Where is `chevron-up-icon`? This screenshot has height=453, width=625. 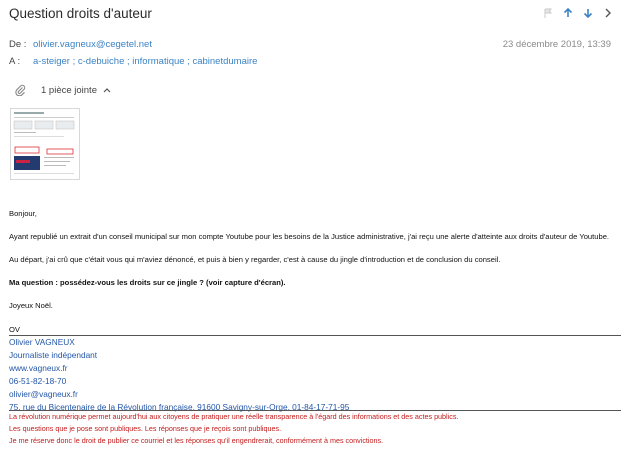 chevron-up-icon is located at coordinates (107, 90).